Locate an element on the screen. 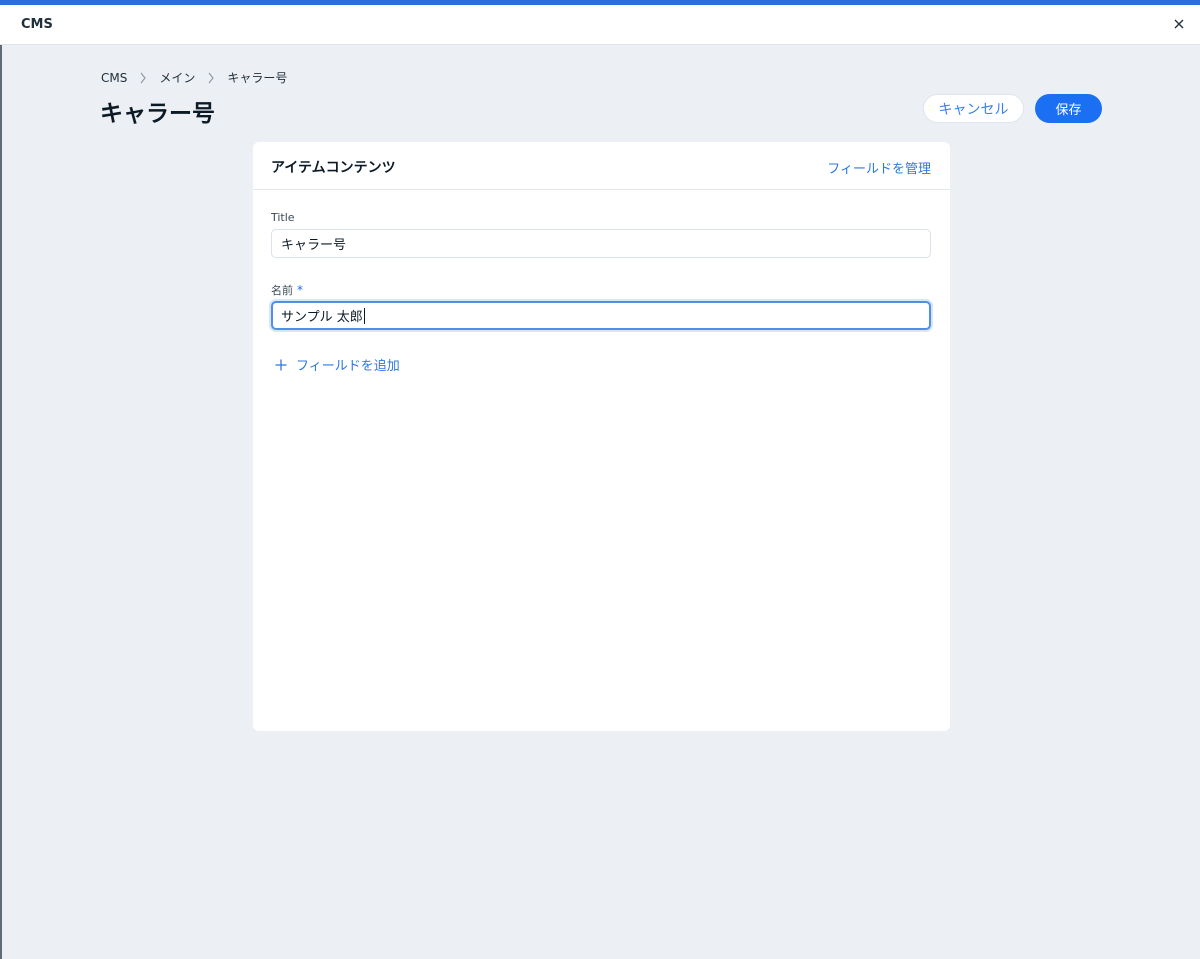 Image resolution: width=1200 pixels, height=959 pixels. add-field-button: フィールドを追加 is located at coordinates (337, 364).